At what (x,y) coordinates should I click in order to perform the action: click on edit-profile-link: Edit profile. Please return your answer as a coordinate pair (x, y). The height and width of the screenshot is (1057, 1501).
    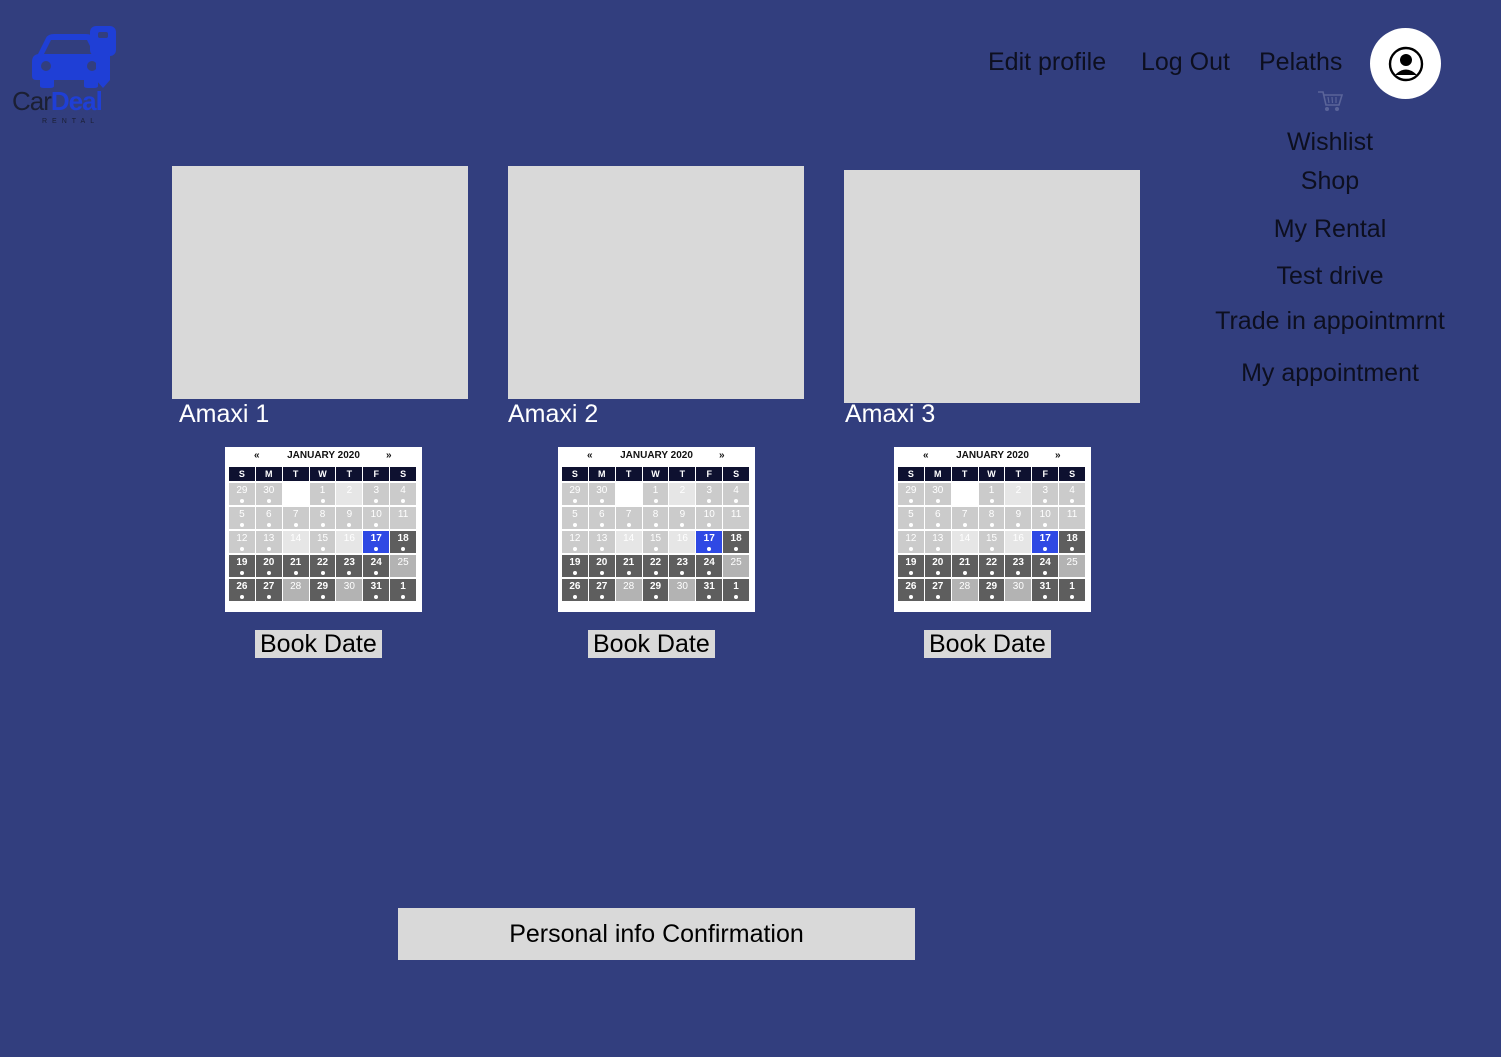
    Looking at the image, I should click on (1047, 62).